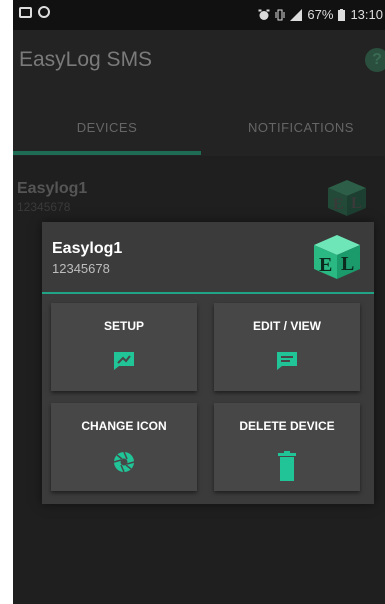 Image resolution: width=385 pixels, height=604 pixels. I want to click on setup-label: SETUP, so click(123, 326).